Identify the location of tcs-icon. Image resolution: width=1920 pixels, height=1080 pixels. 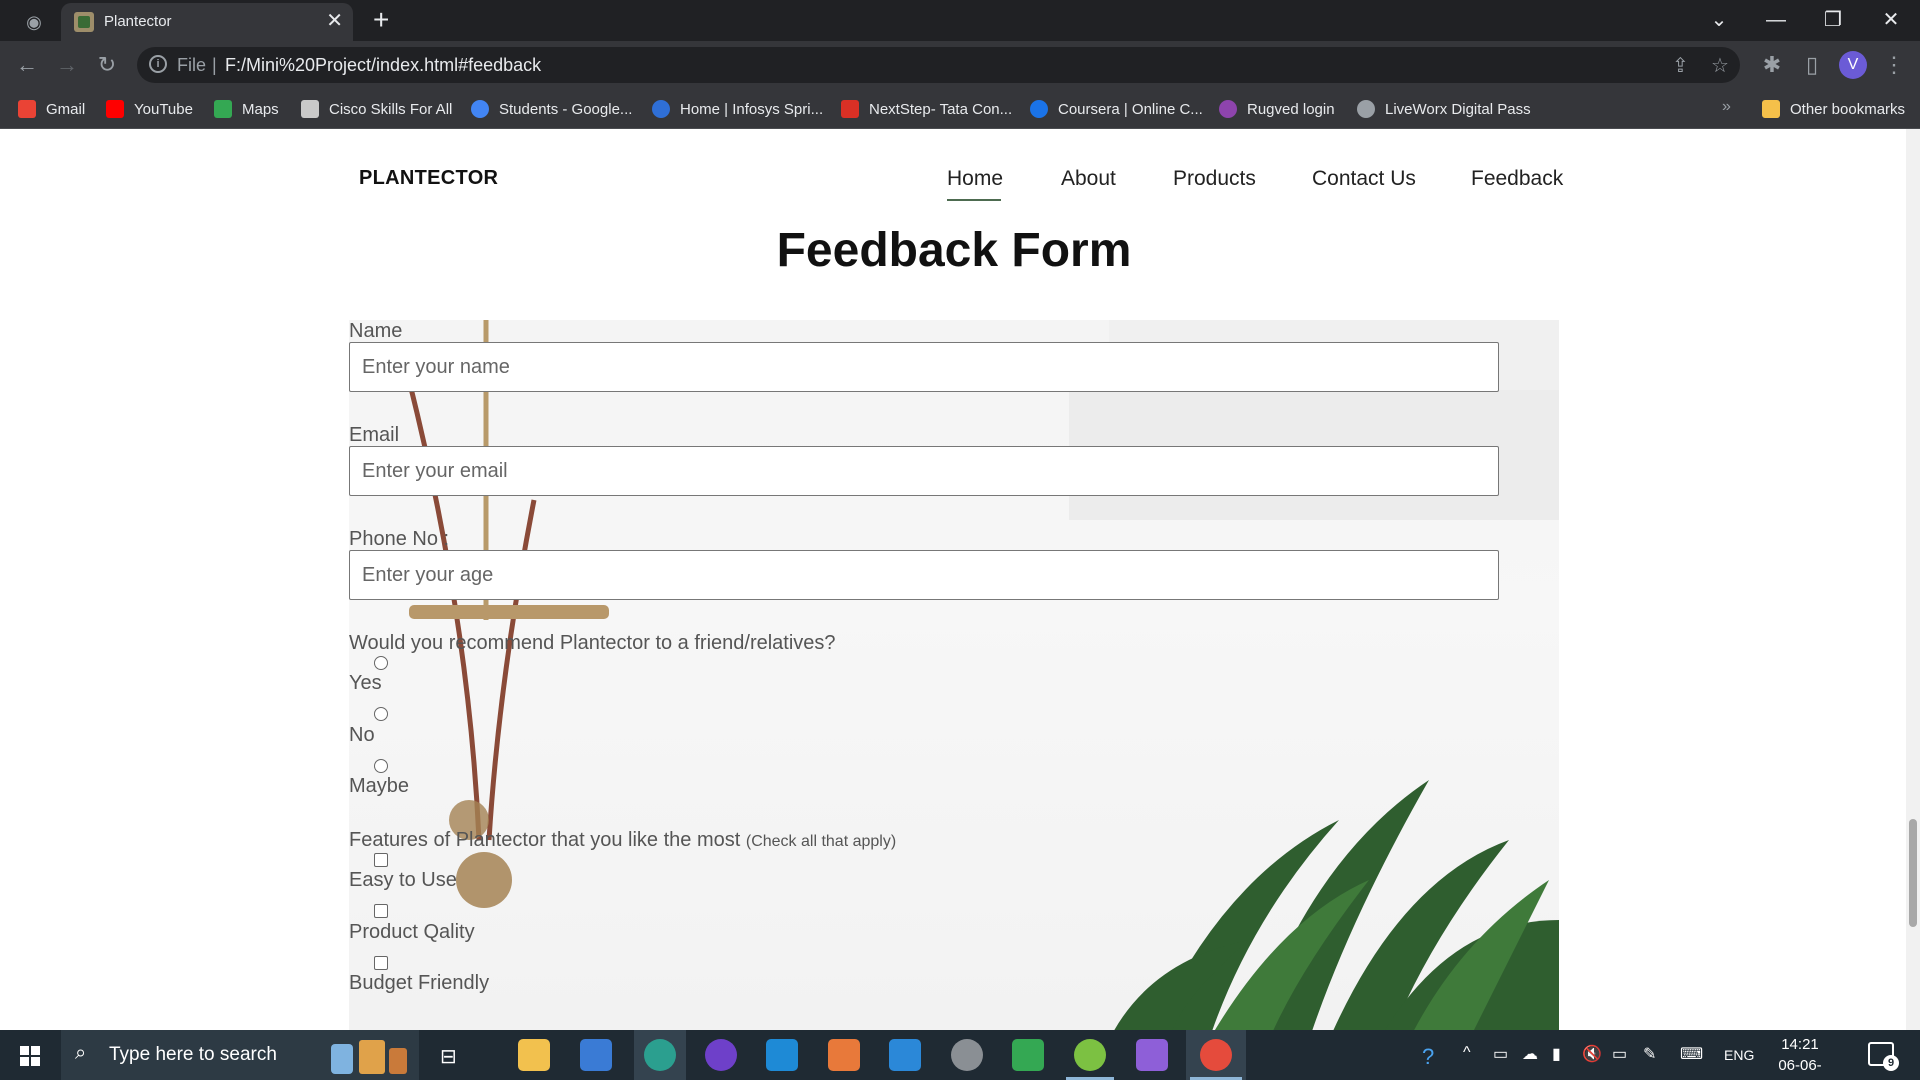
(850, 109).